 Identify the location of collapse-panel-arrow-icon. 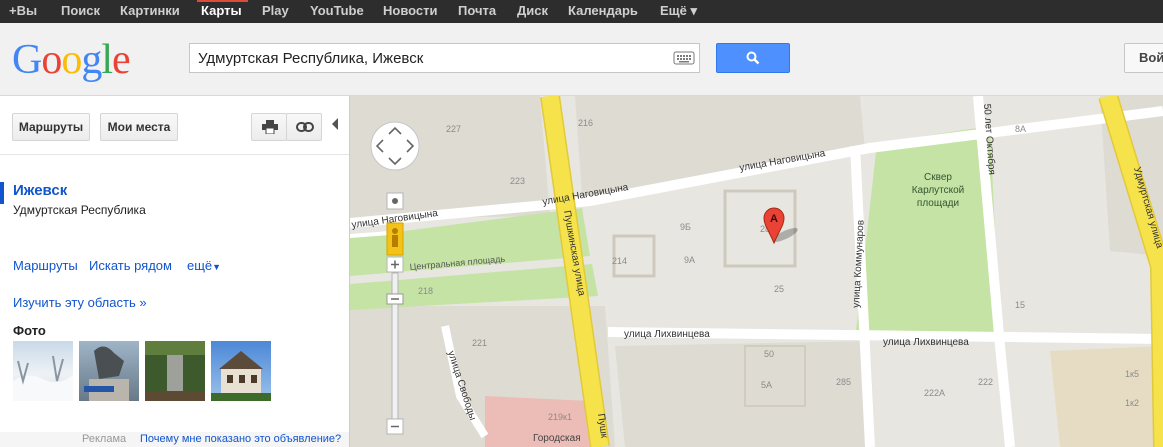
(335, 124).